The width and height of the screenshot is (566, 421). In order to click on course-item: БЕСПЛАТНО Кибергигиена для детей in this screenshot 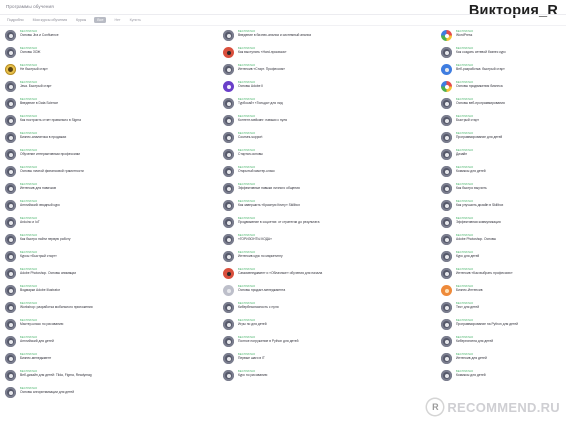, I will do `click(503, 342)`.